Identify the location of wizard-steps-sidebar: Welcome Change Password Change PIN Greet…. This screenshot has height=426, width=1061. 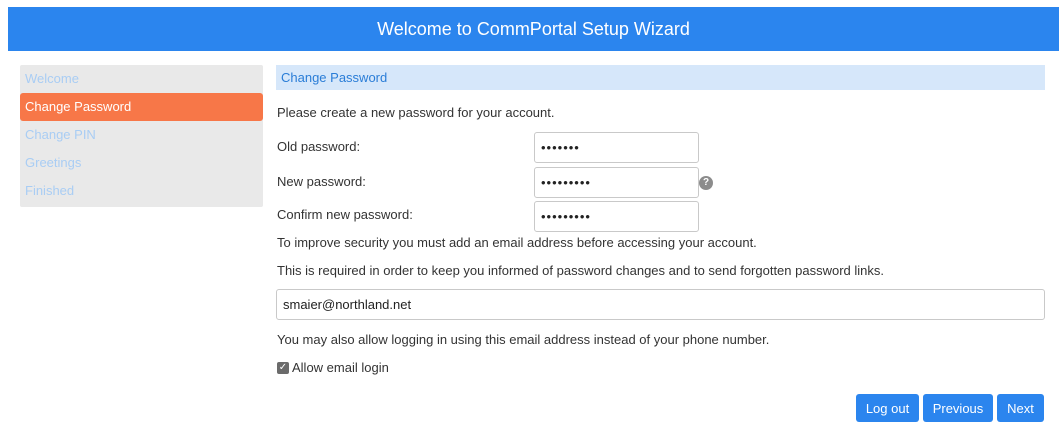
(141, 136).